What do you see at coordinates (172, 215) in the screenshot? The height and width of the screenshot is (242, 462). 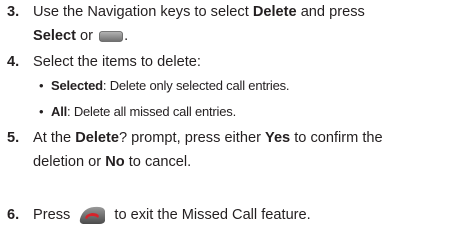 I see `step-text-line: Press to exit the Missed Call feature.` at bounding box center [172, 215].